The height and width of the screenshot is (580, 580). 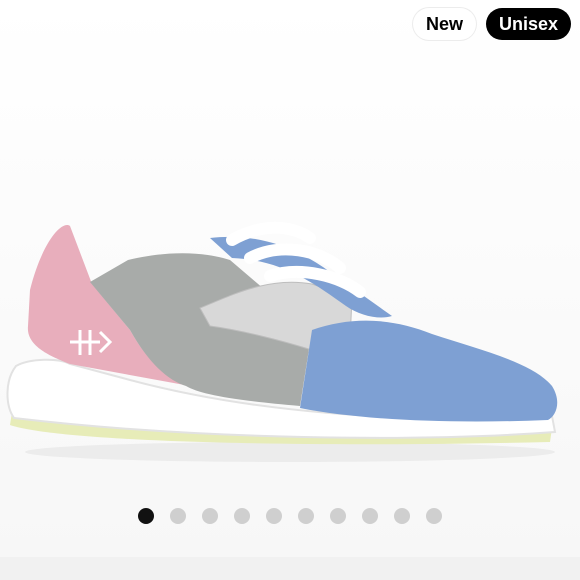 I want to click on bottom-strip, so click(x=290, y=568).